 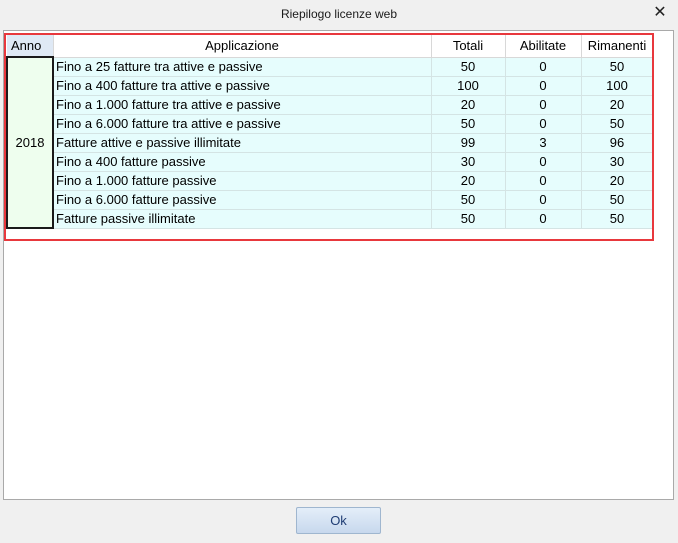 I want to click on app-cell: Fatture passive illimitate, so click(x=242, y=219).